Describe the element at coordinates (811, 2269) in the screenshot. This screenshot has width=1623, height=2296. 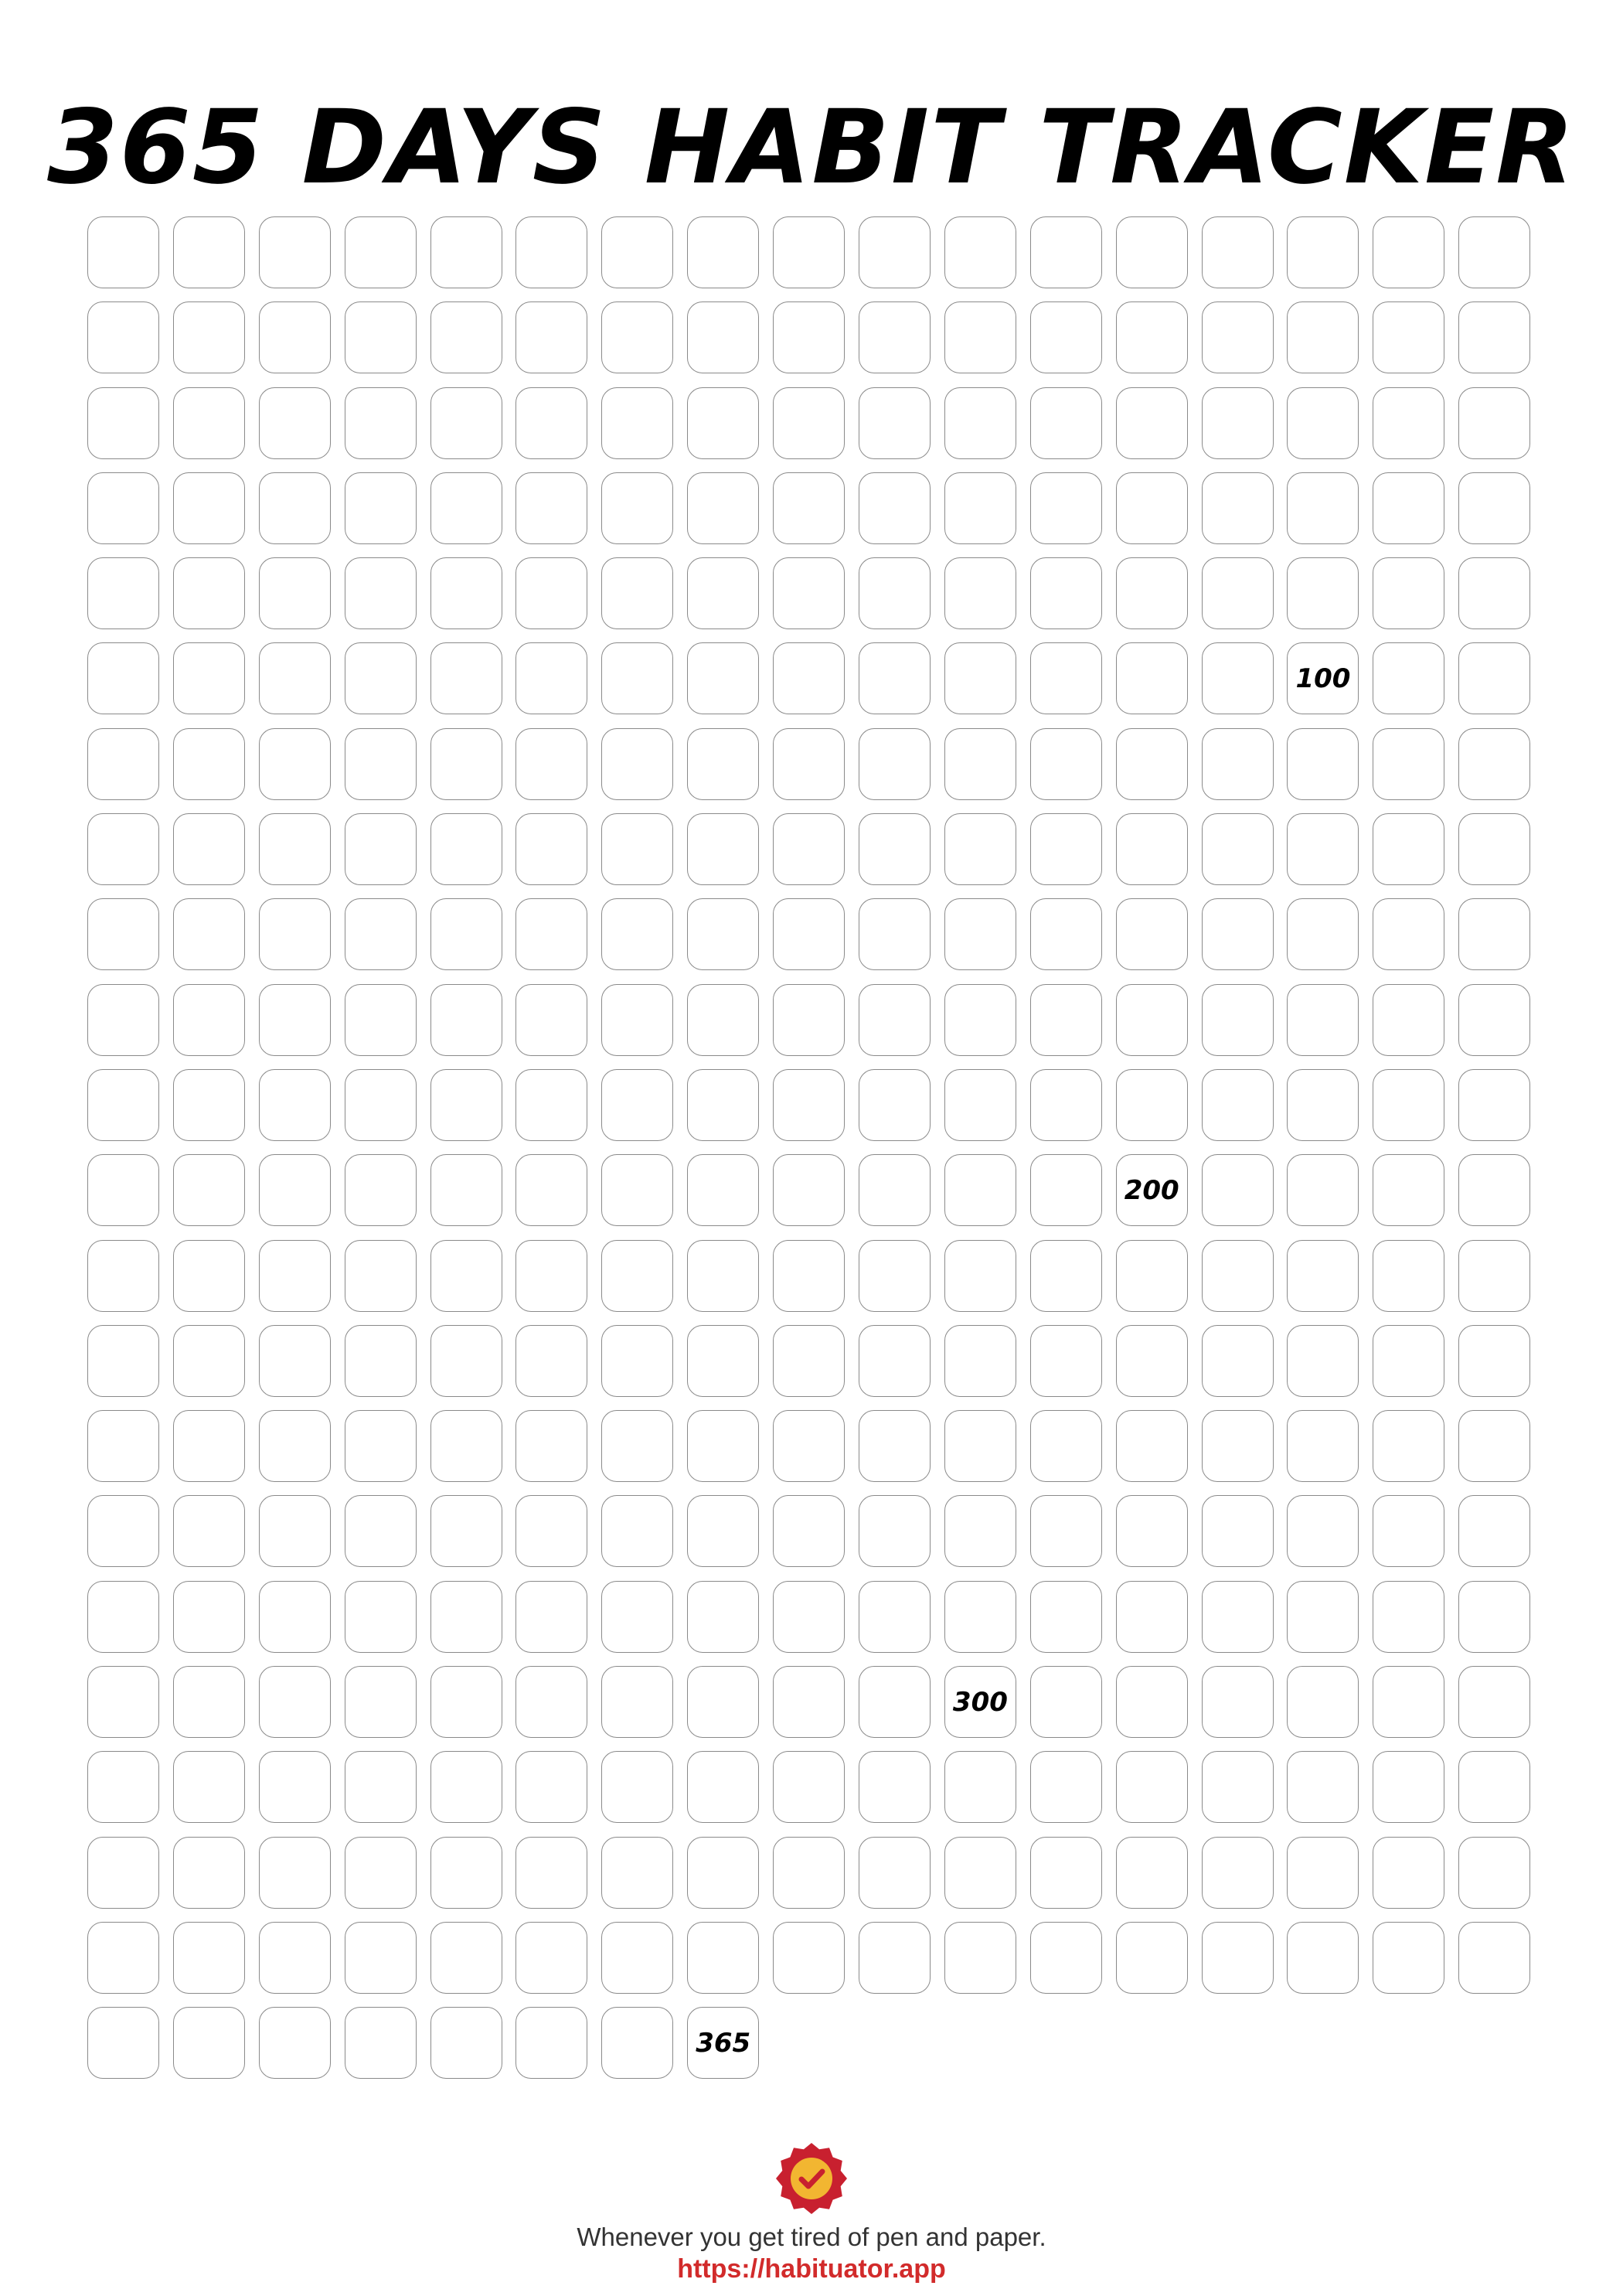
I see `habituator-link: https://habituator.app` at that location.